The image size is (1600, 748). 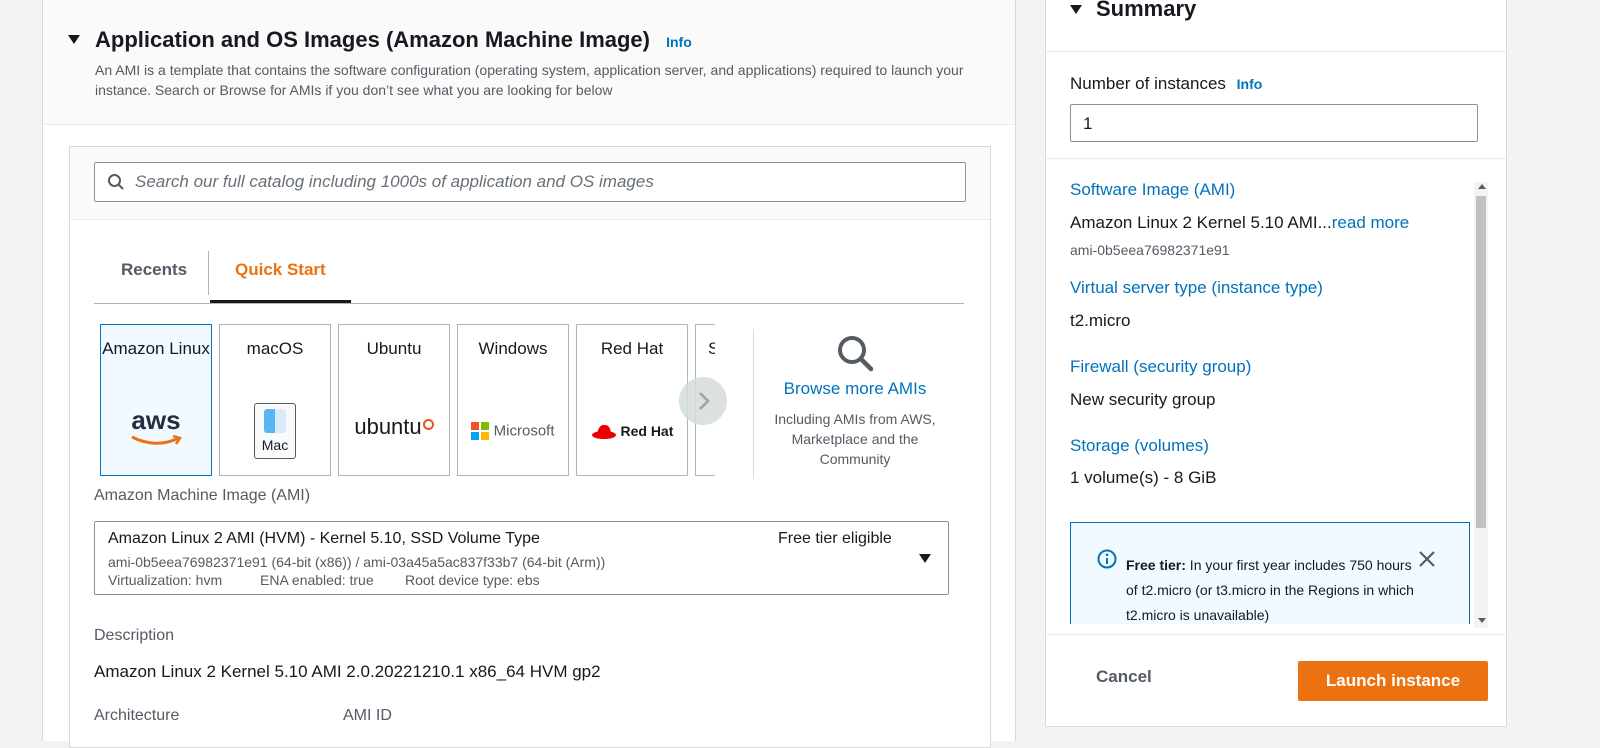 I want to click on search-area, so click(x=530, y=183).